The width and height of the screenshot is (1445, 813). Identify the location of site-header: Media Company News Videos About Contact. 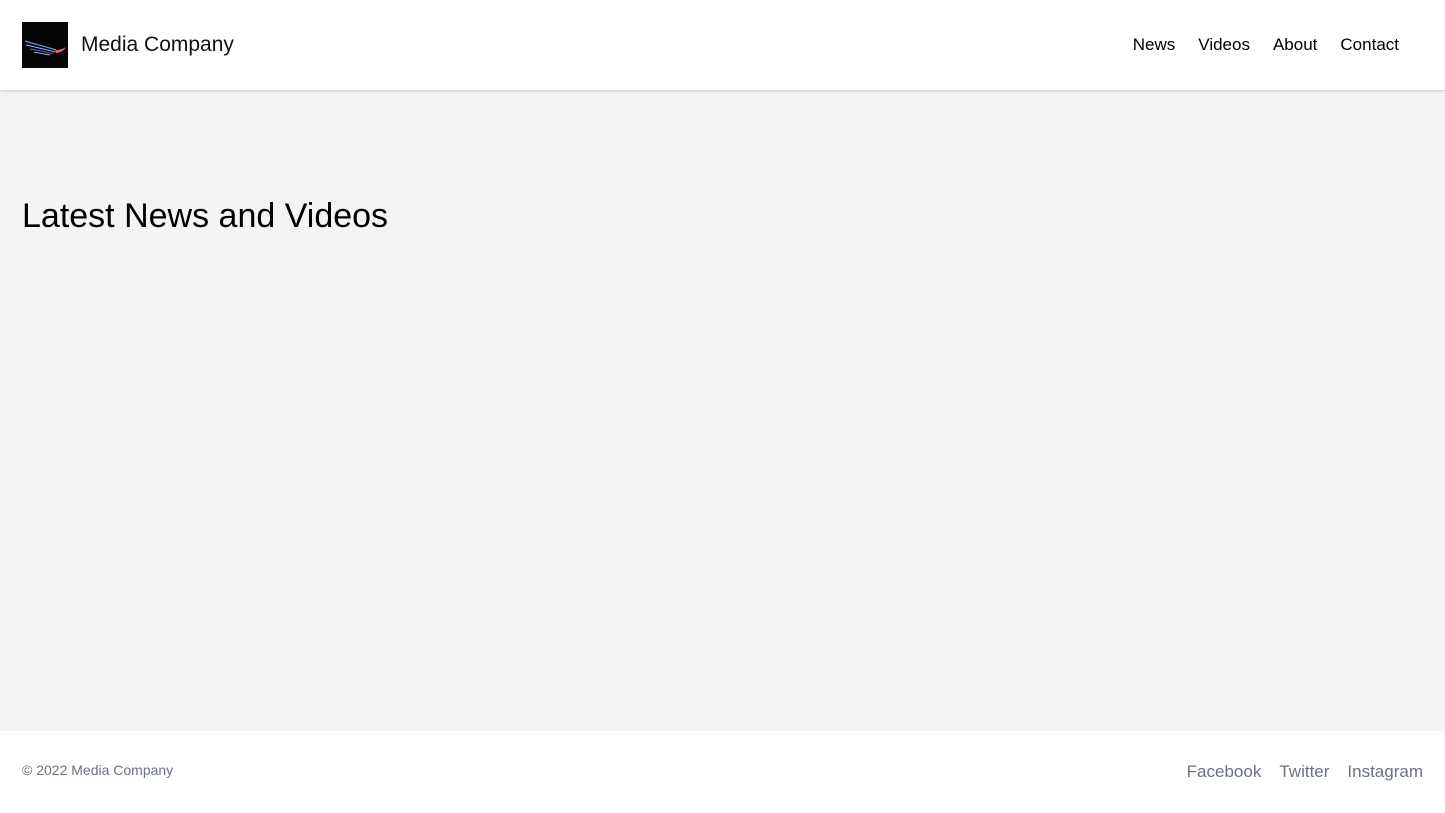
(722, 45).